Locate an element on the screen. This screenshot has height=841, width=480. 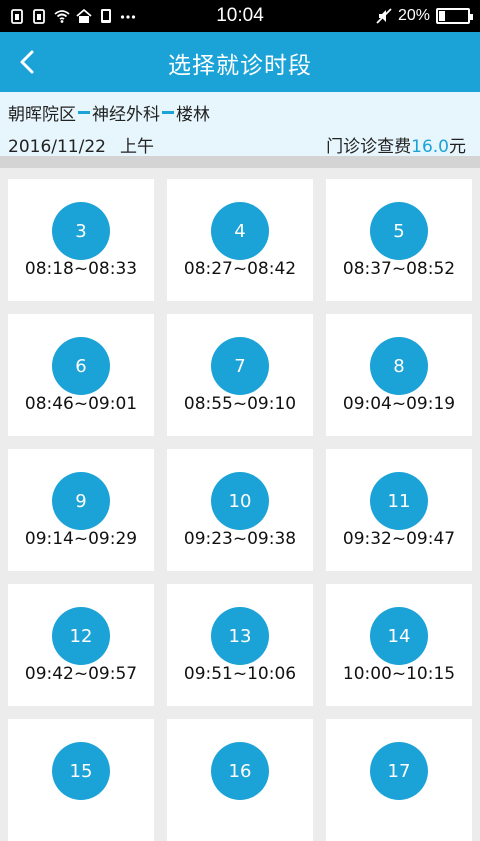
slot-number-badge: 15 is located at coordinates (81, 771).